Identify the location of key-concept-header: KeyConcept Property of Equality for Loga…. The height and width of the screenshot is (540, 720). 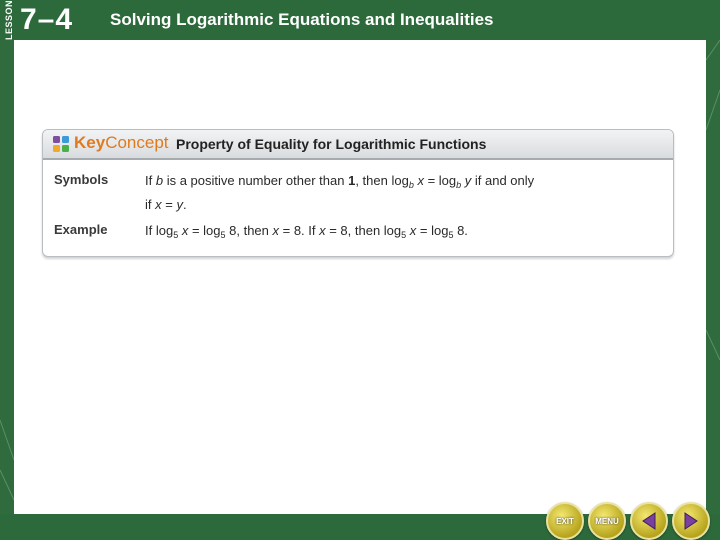
(358, 145).